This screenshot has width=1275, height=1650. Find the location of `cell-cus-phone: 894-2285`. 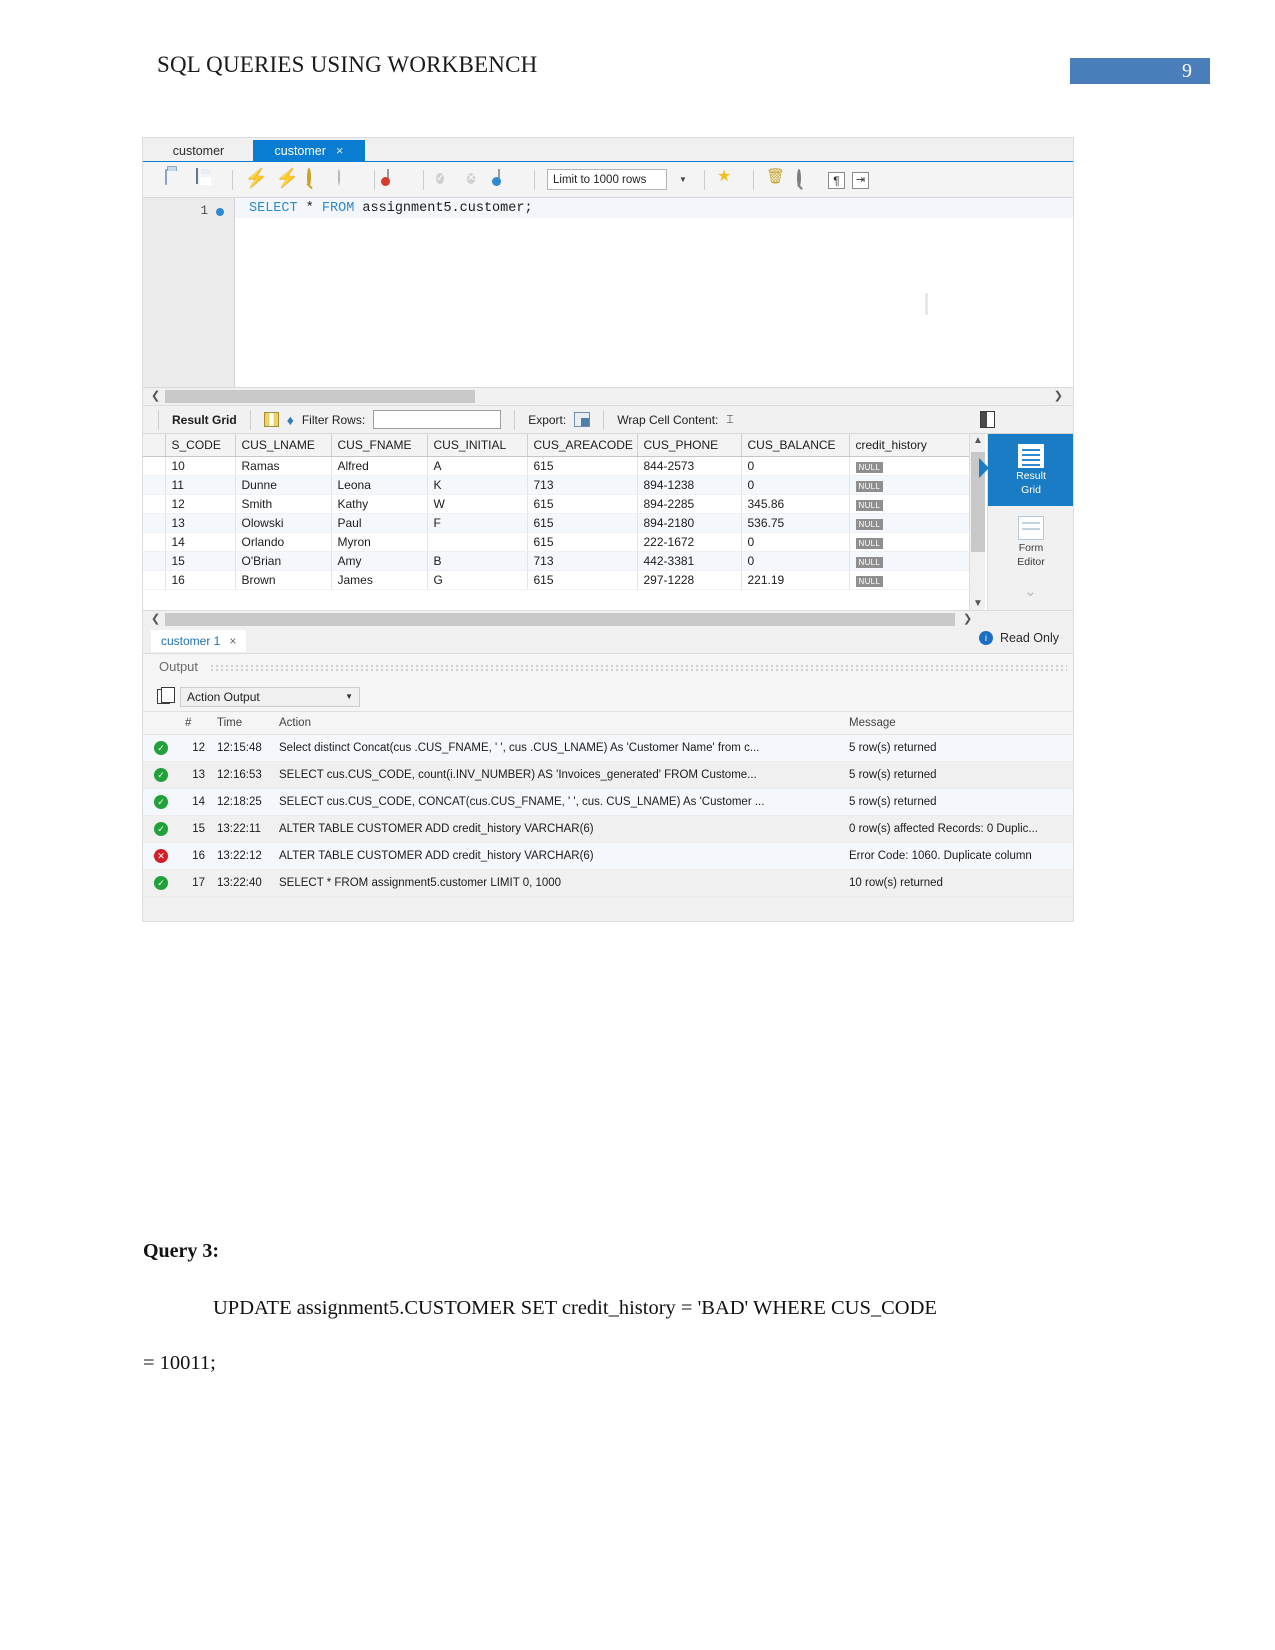

cell-cus-phone: 894-2285 is located at coordinates (689, 504).